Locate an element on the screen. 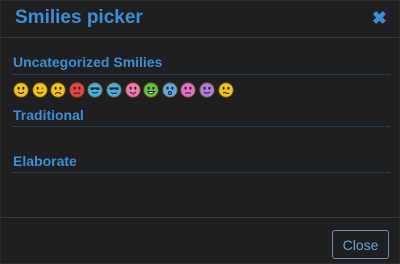 The image size is (400, 264). smilies-row is located at coordinates (123, 90).